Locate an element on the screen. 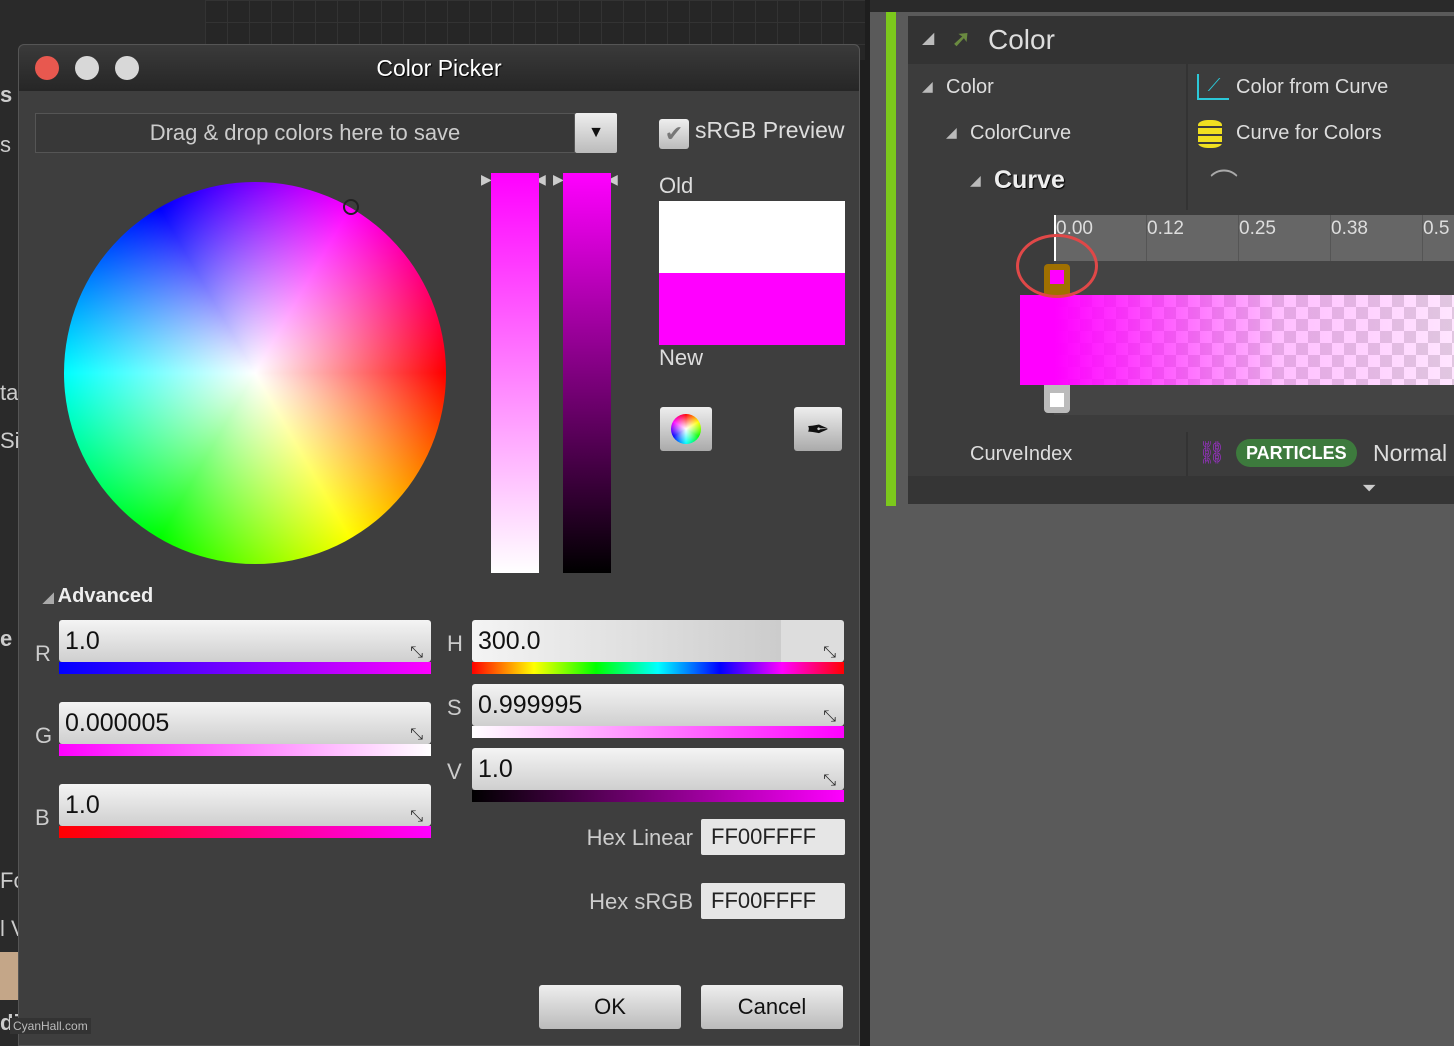  dropdown-button: ▼ is located at coordinates (596, 133).